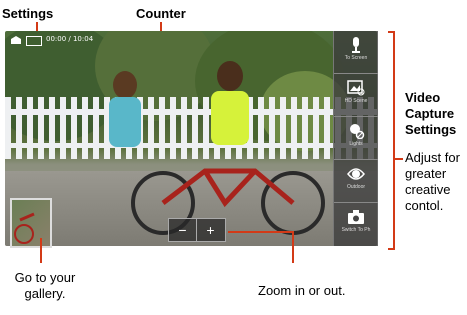 The height and width of the screenshot is (315, 467). I want to click on effects-icon, so click(356, 174).